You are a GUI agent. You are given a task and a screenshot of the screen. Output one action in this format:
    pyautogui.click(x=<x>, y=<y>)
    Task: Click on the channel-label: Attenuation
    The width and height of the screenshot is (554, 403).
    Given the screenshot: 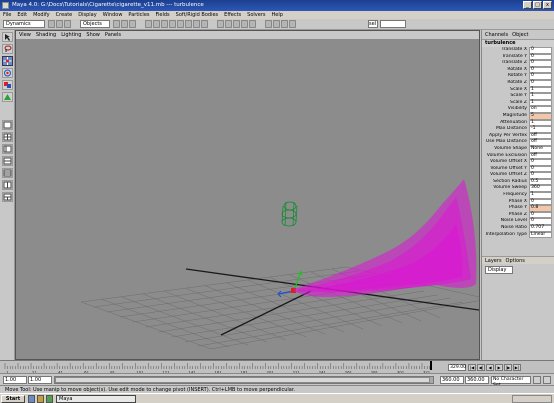 What is the action you would take?
    pyautogui.click(x=505, y=123)
    